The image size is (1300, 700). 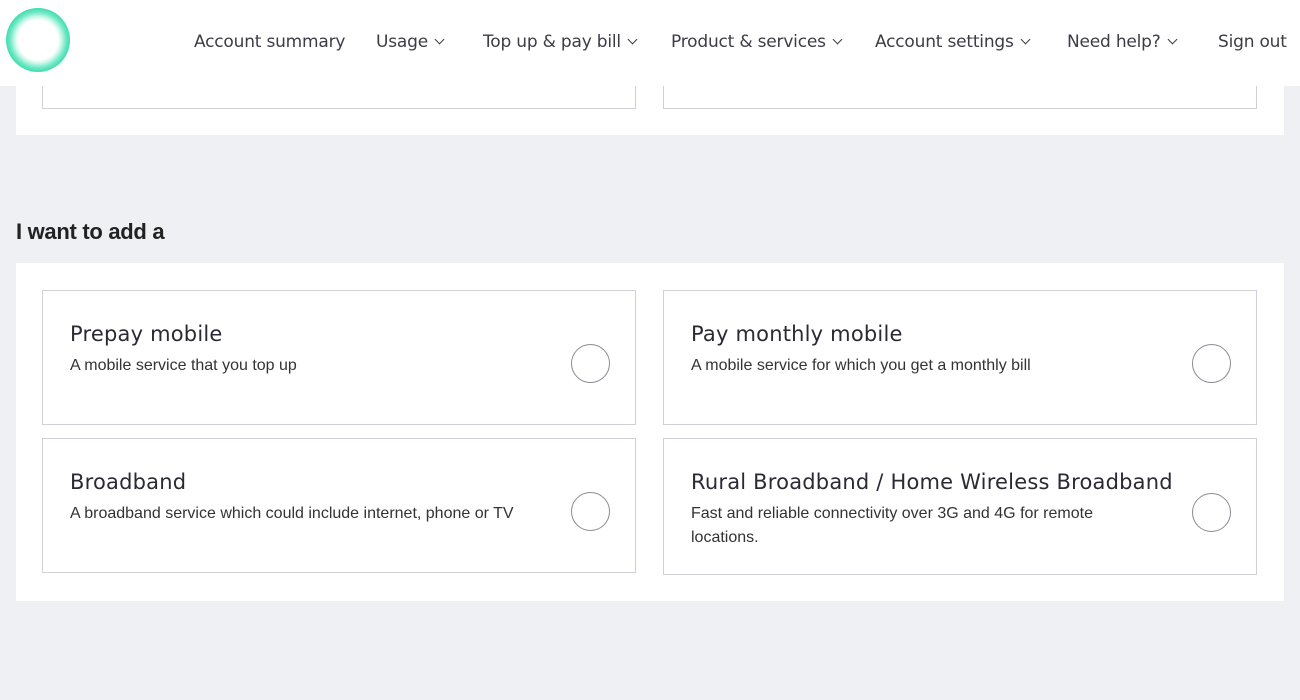 I want to click on nav-sign-out: Sign out, so click(x=1252, y=42).